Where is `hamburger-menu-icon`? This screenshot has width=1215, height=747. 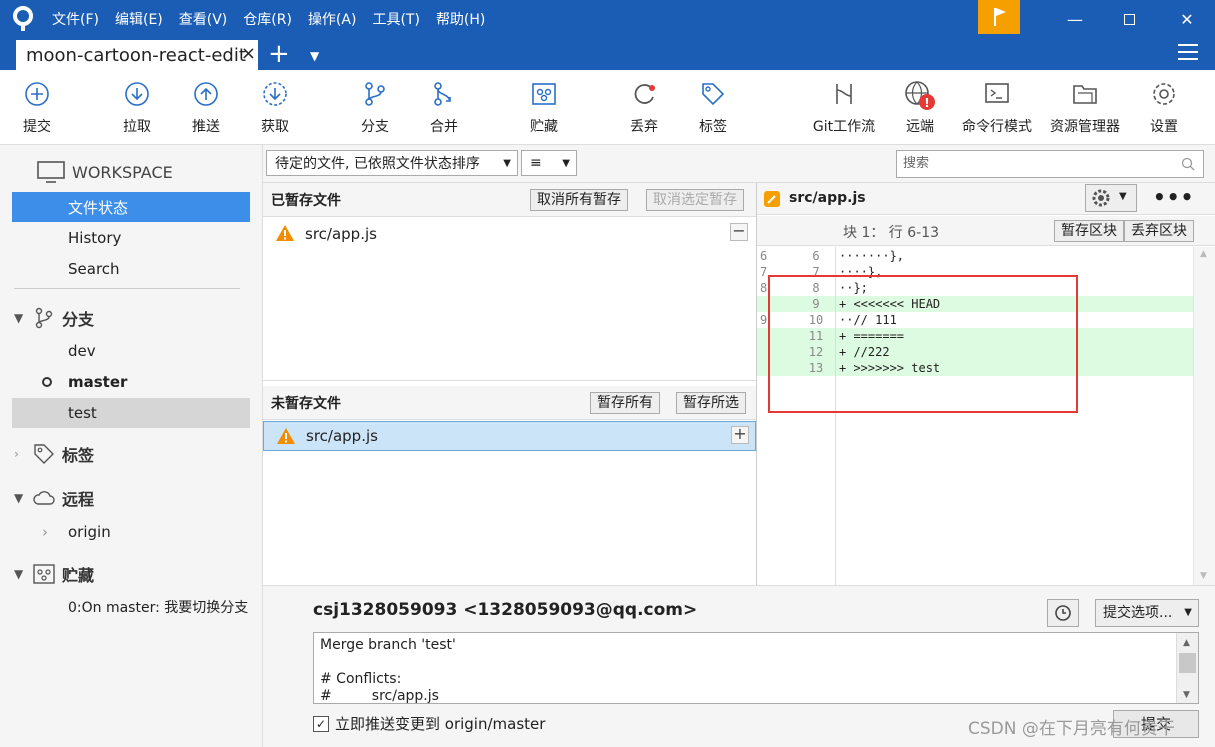 hamburger-menu-icon is located at coordinates (1188, 53).